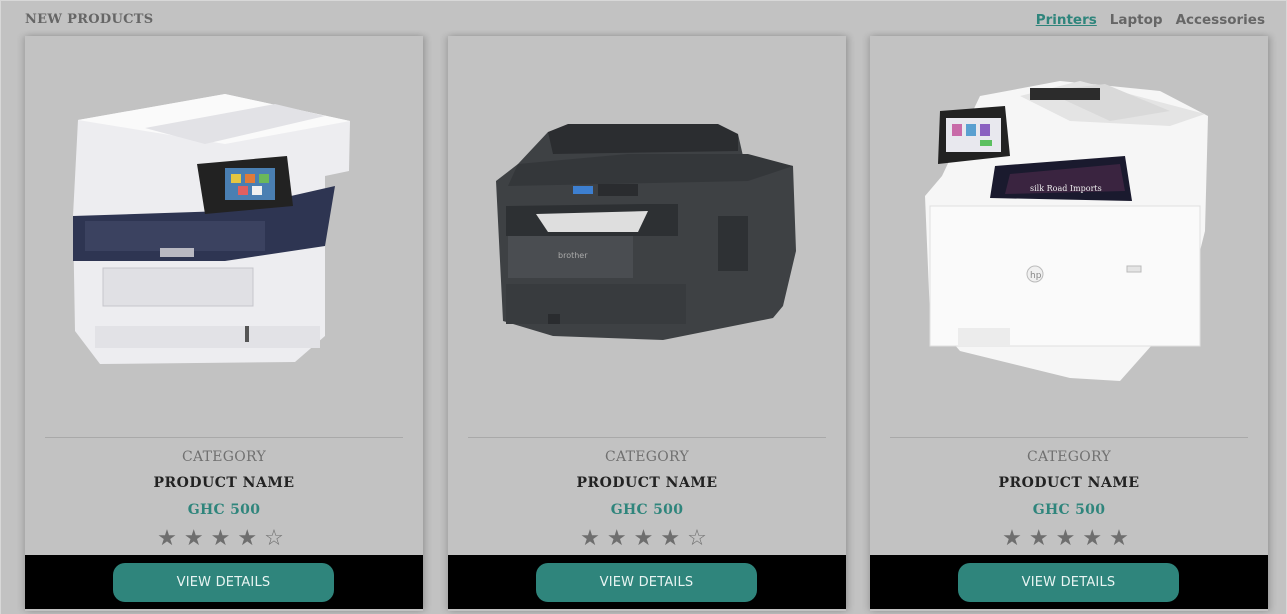 The image size is (1287, 614). Describe the element at coordinates (1066, 231) in the screenshot. I see `hp-printer-icon: silk Road Imports hp` at that location.